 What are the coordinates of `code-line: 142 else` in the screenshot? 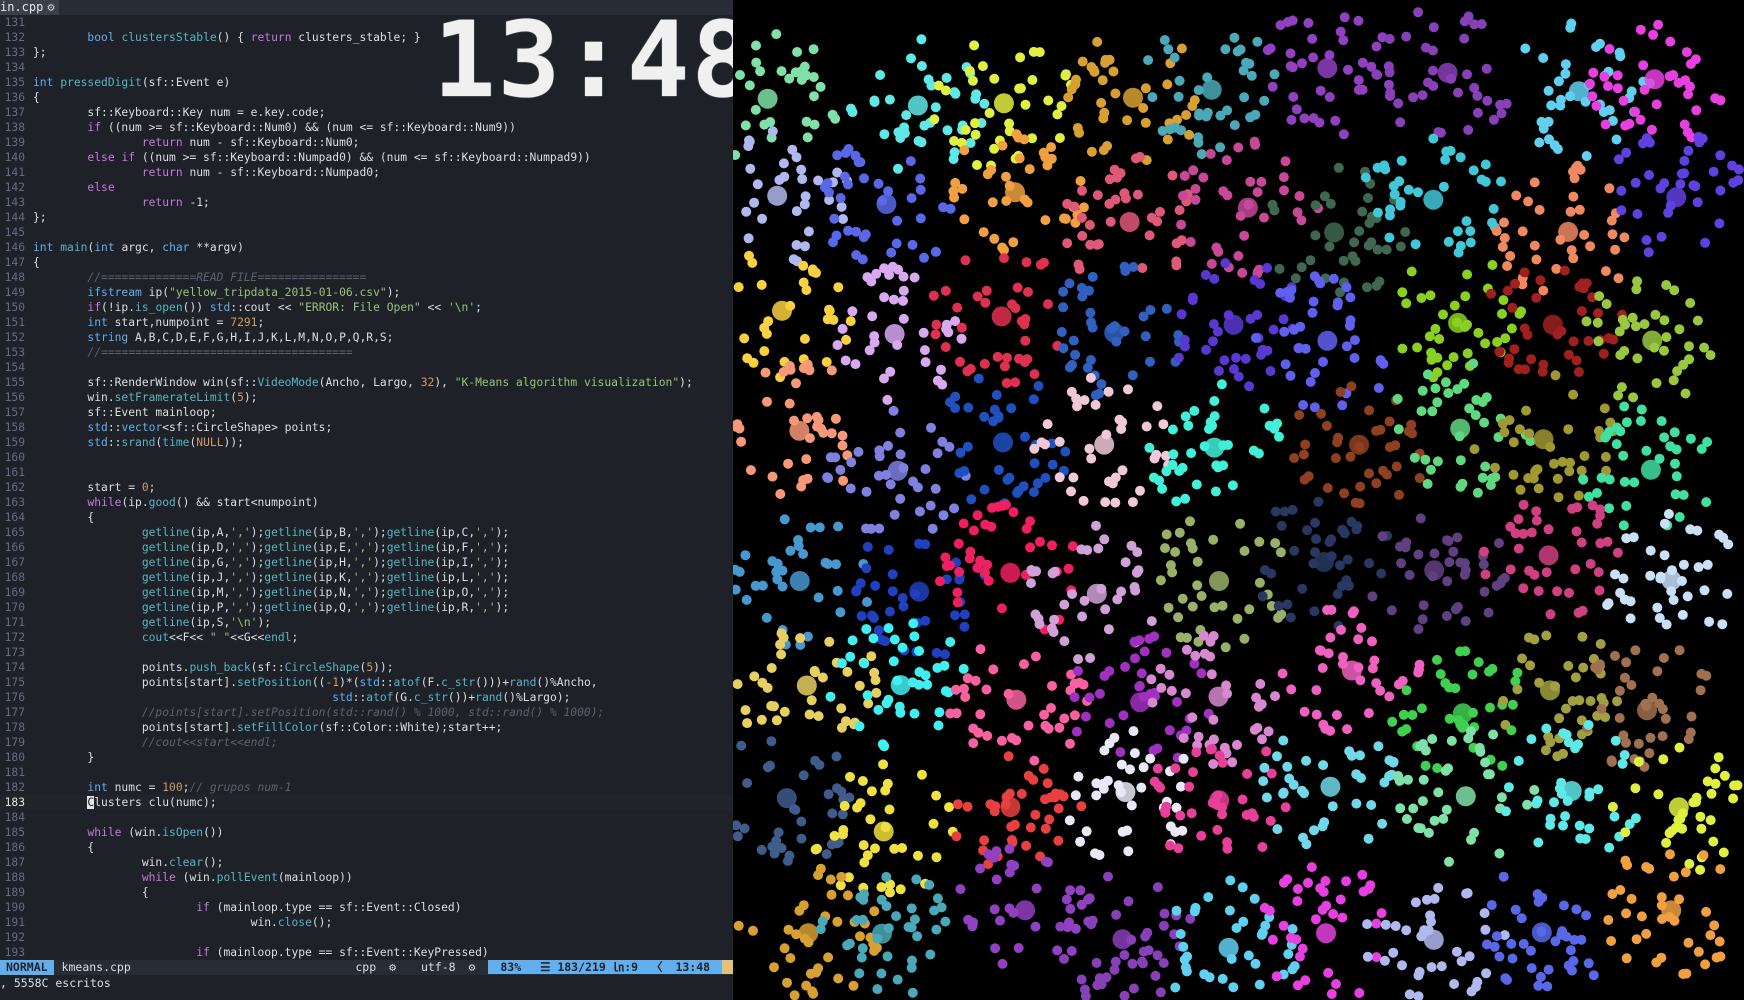 It's located at (366, 187).